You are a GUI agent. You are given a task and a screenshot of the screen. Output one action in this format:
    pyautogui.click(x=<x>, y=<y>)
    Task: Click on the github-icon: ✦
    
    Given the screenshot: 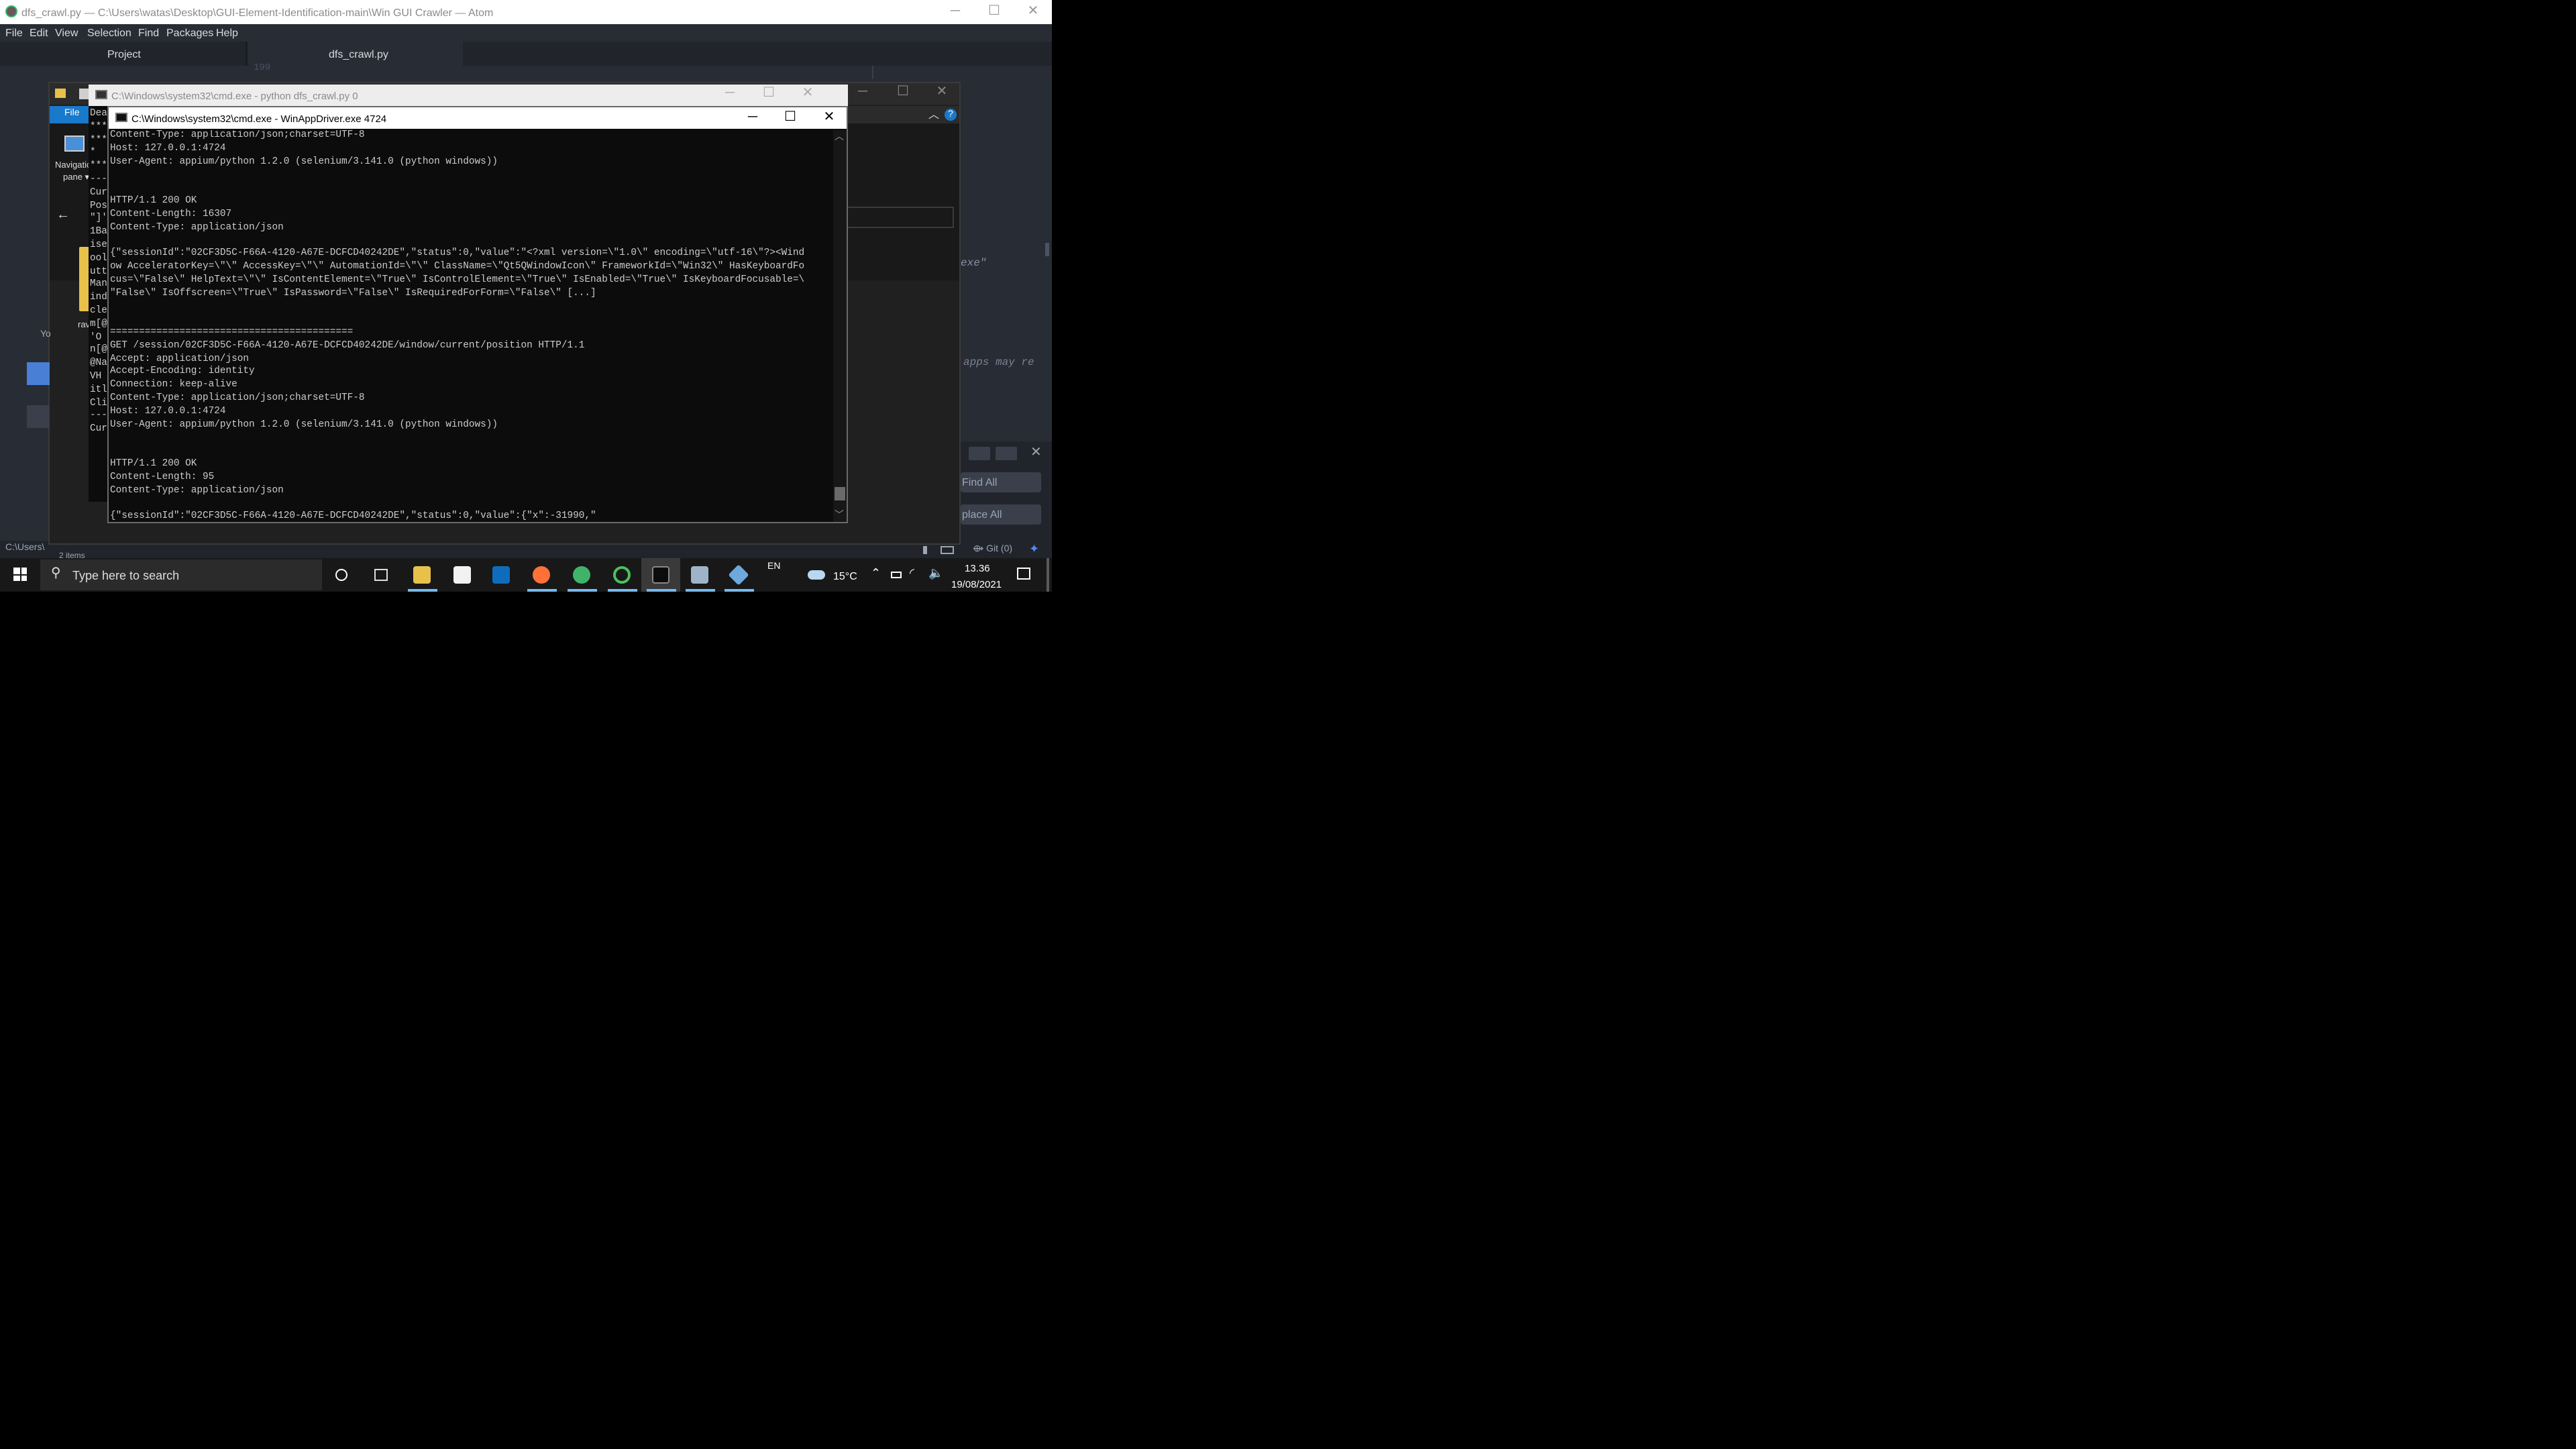 What is the action you would take?
    pyautogui.click(x=1034, y=549)
    